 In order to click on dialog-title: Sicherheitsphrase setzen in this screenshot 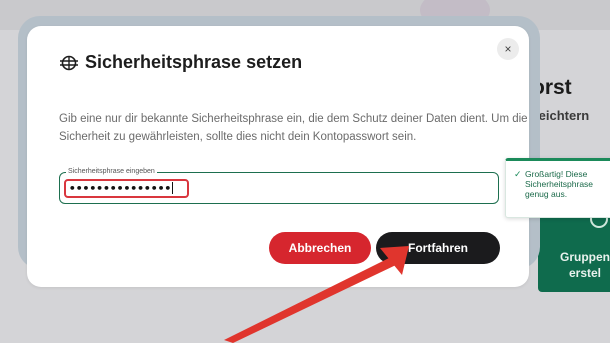, I will do `click(194, 62)`.